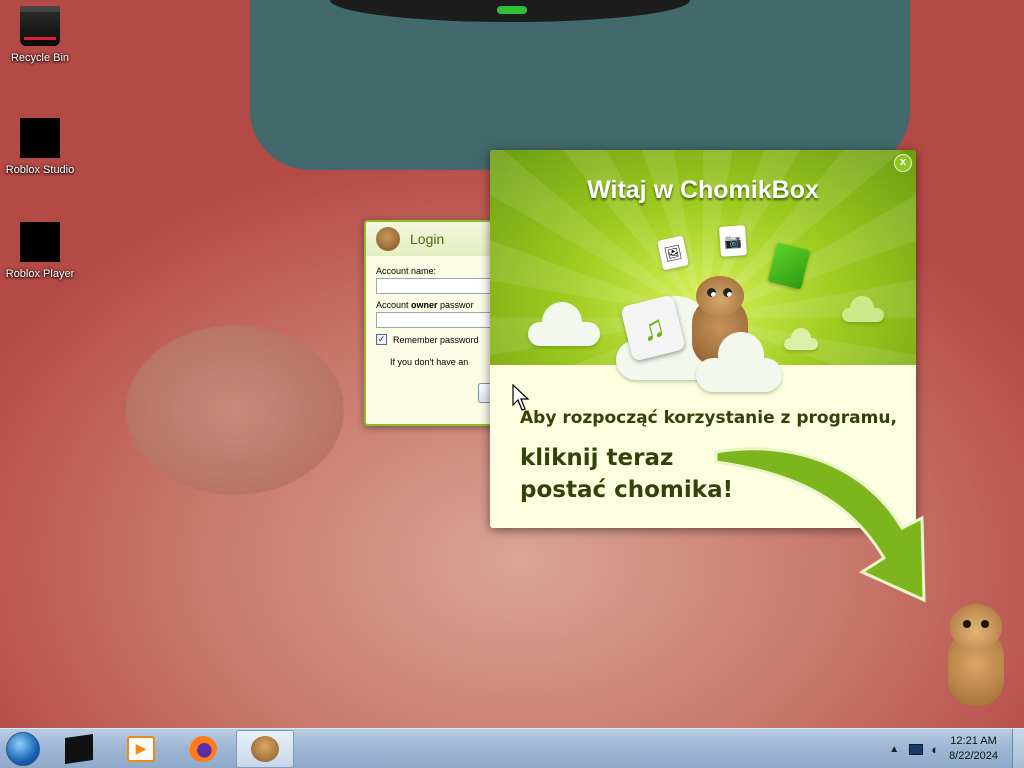 The image size is (1024, 768). Describe the element at coordinates (935, 749) in the screenshot. I see `volume-icon: ◐` at that location.